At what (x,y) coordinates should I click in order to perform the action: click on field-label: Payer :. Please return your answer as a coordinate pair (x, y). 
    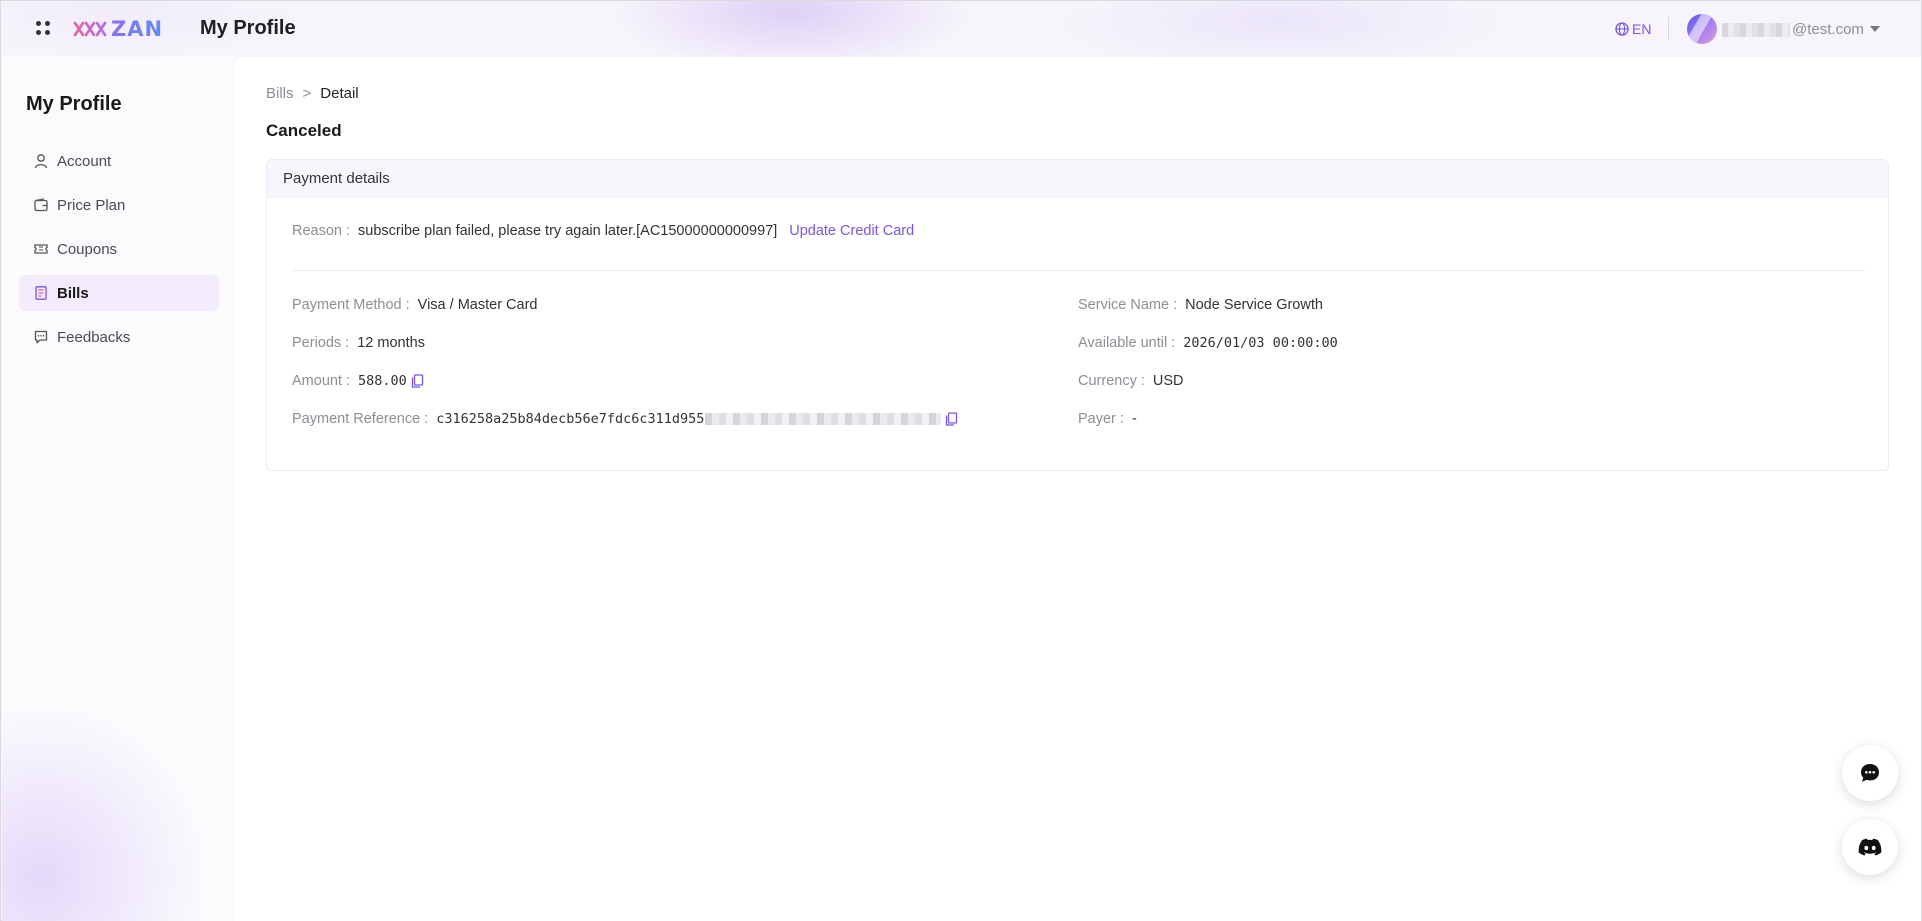
    Looking at the image, I should click on (1101, 419).